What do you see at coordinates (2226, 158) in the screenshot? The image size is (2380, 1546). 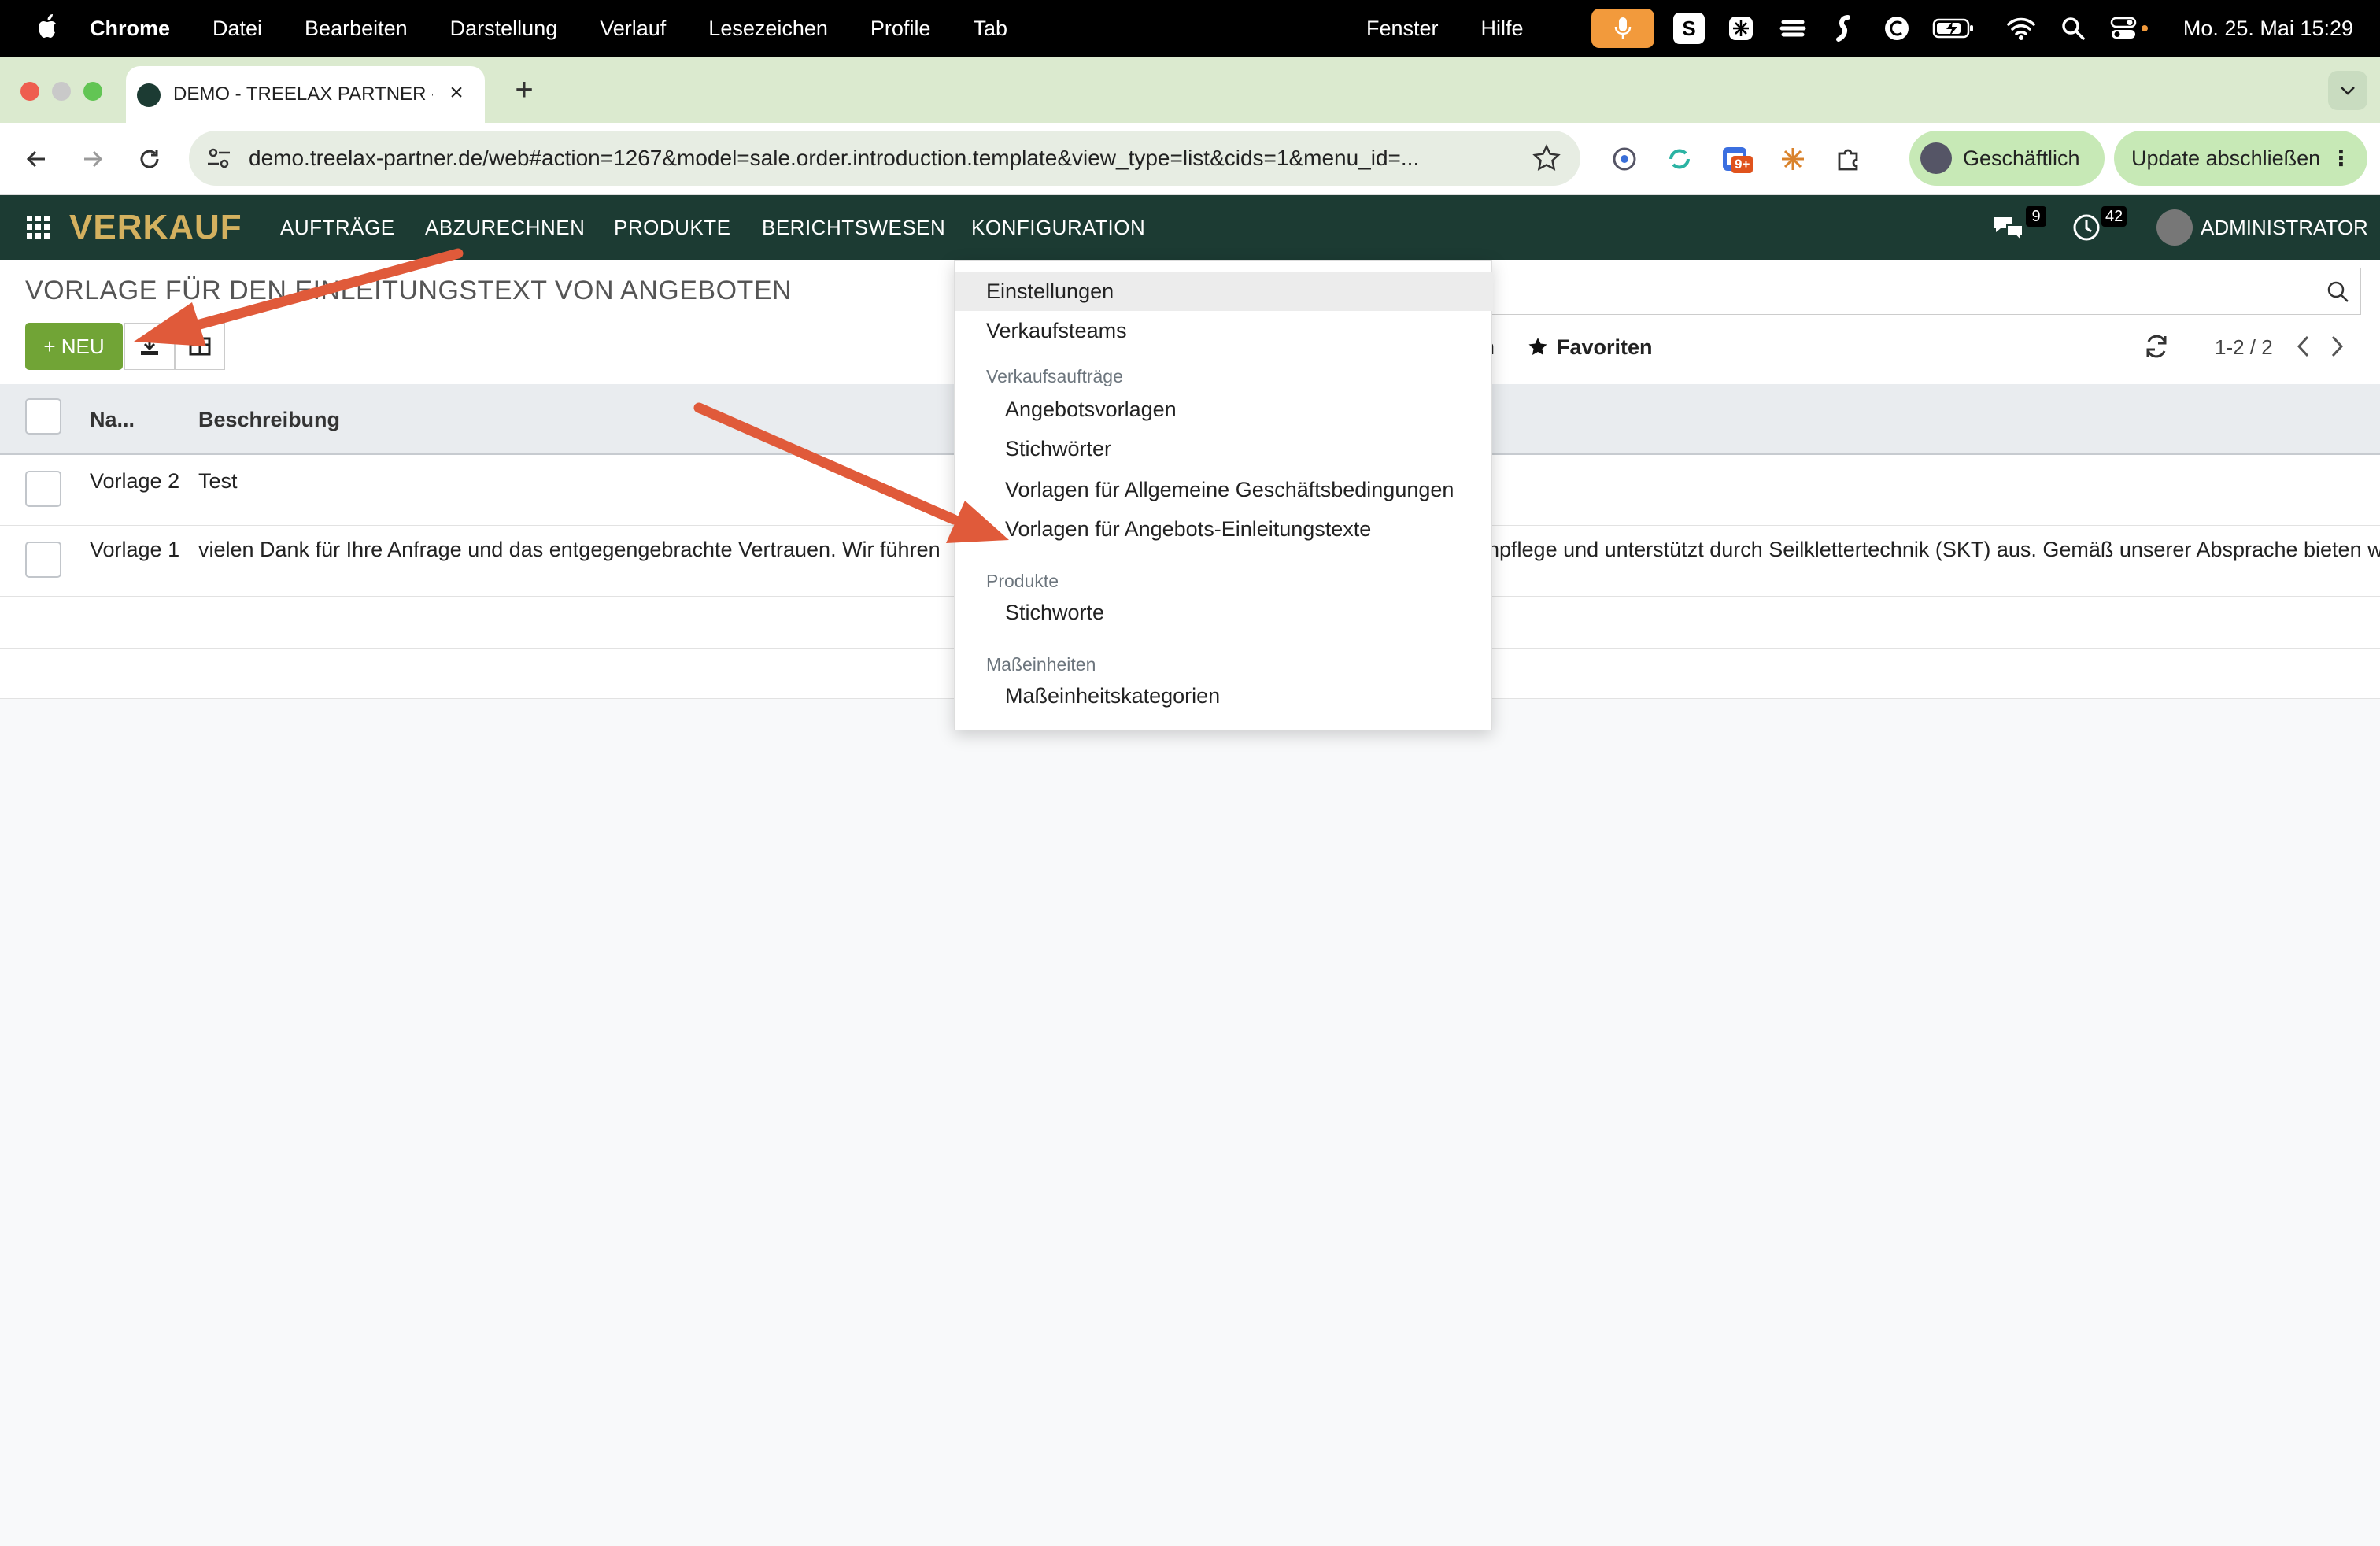 I see `update-label: Update abschließen` at bounding box center [2226, 158].